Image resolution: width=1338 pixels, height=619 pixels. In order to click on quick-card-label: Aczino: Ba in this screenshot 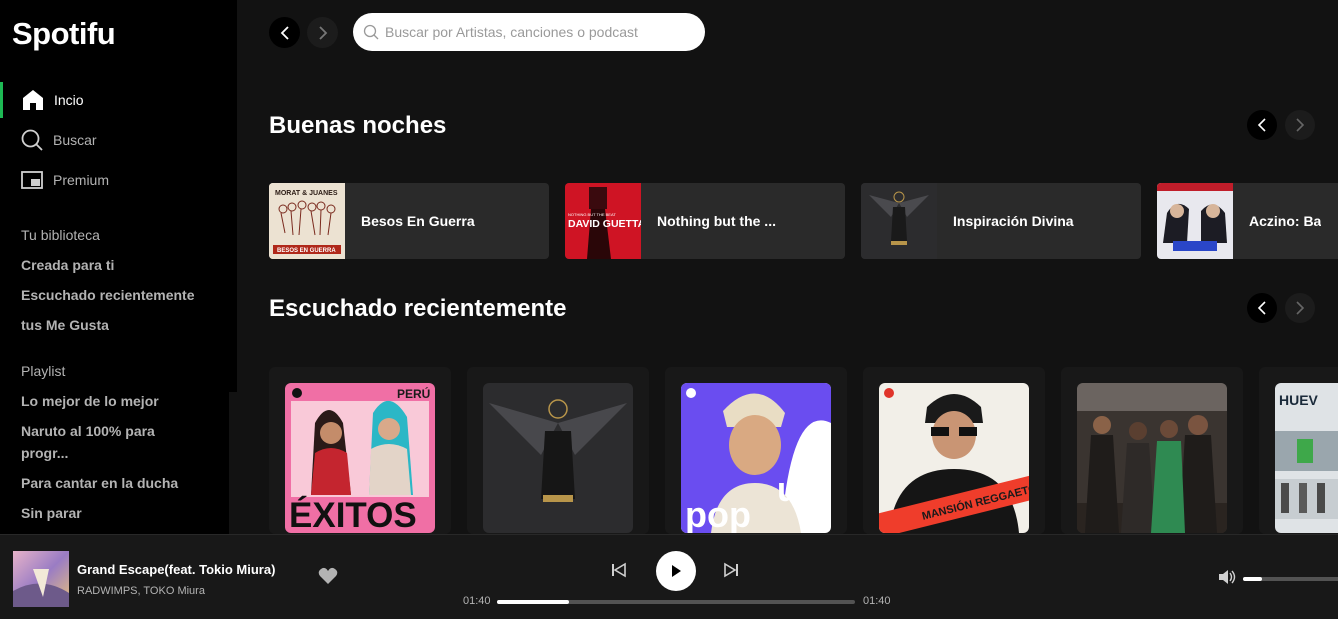, I will do `click(1285, 221)`.